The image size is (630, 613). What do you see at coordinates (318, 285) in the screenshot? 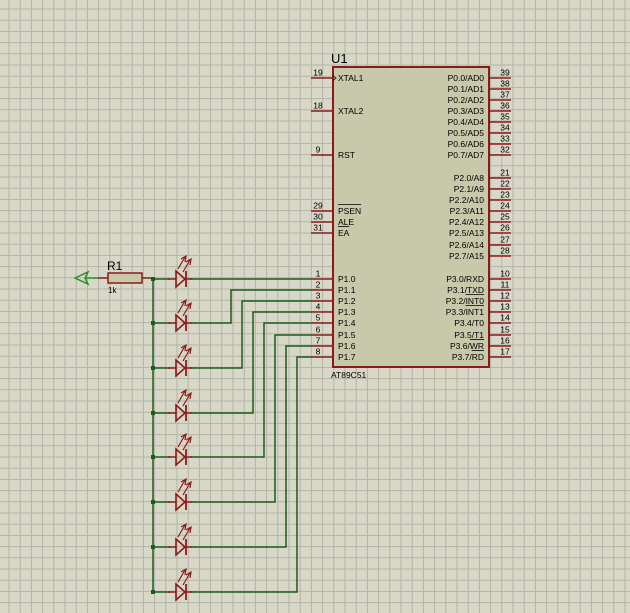
I see `pin-number: 2` at bounding box center [318, 285].